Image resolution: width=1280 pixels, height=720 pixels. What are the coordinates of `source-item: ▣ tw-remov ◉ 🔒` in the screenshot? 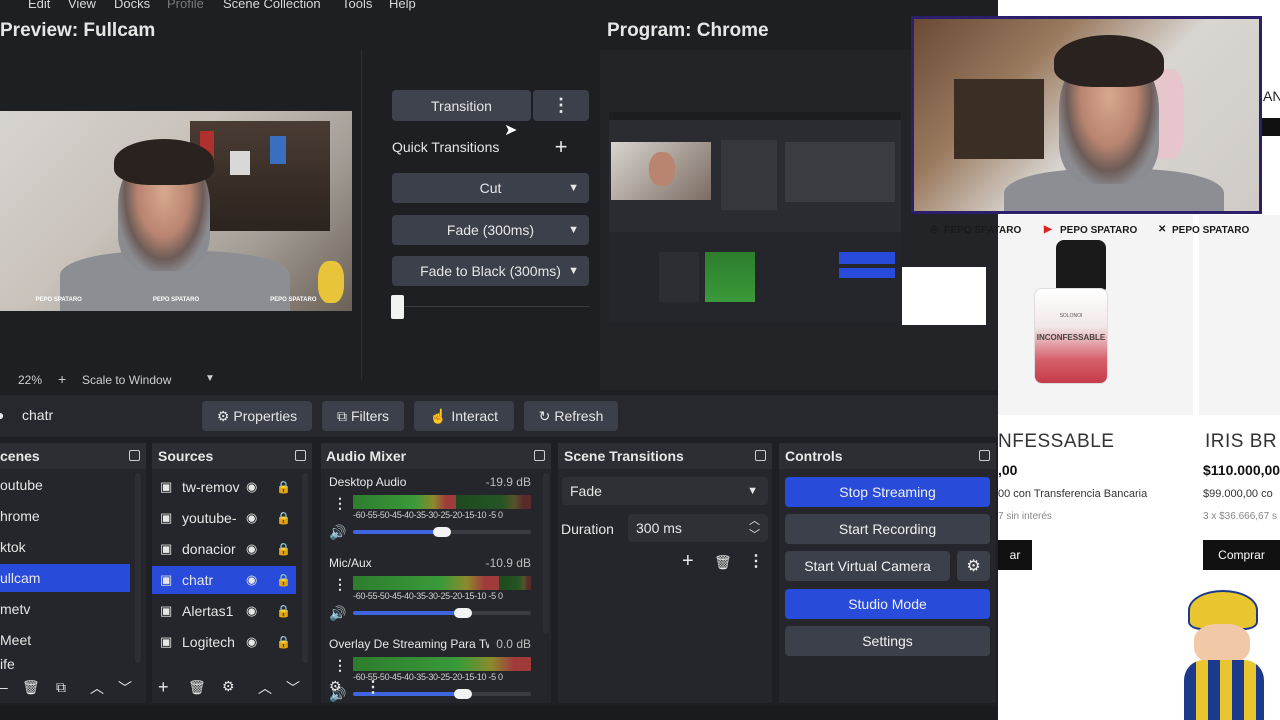 It's located at (224, 487).